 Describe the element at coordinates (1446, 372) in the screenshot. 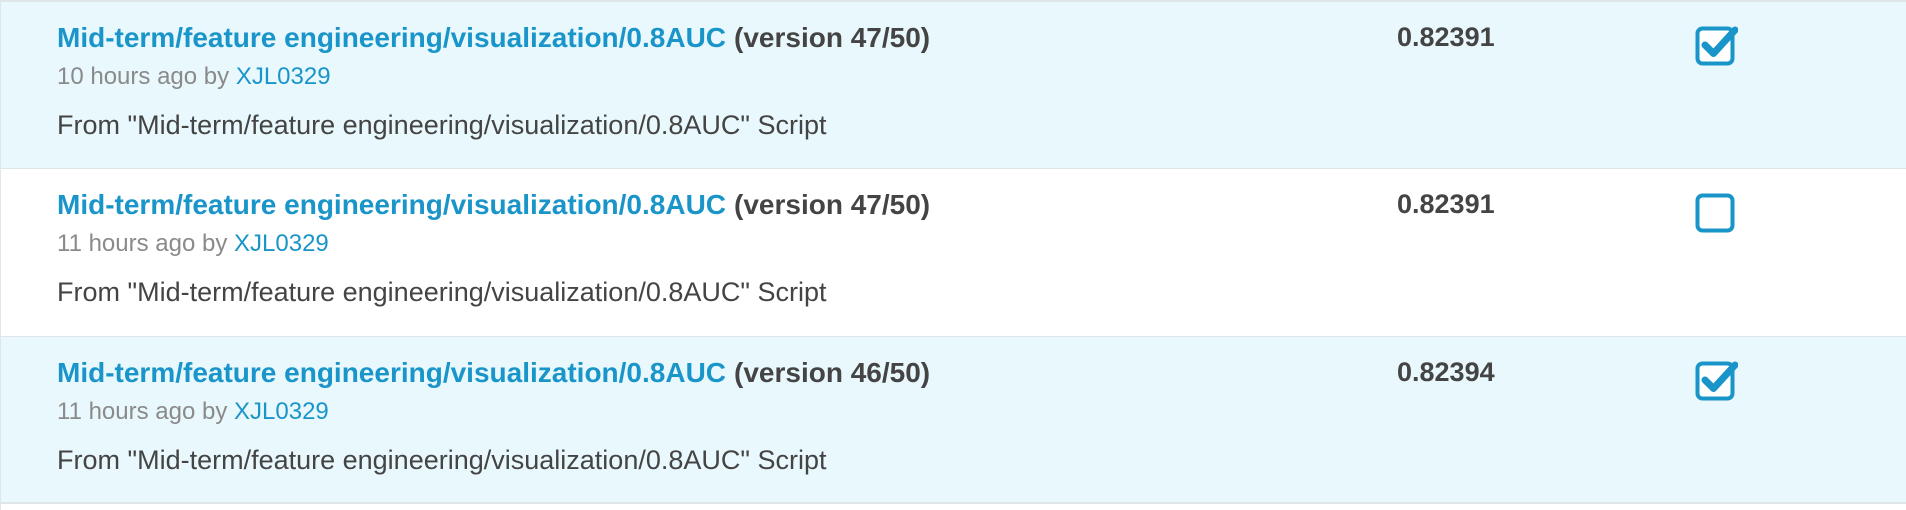

I see `submission-score: 0.82394` at that location.